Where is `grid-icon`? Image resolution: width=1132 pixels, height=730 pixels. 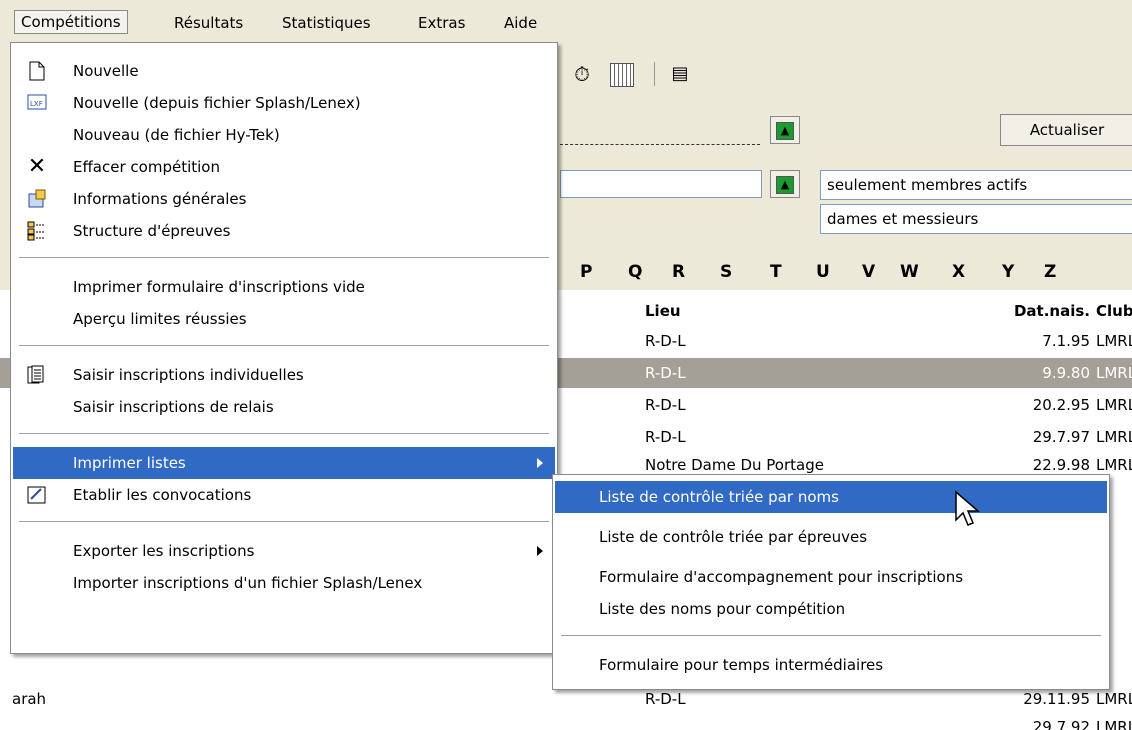
grid-icon is located at coordinates (622, 75).